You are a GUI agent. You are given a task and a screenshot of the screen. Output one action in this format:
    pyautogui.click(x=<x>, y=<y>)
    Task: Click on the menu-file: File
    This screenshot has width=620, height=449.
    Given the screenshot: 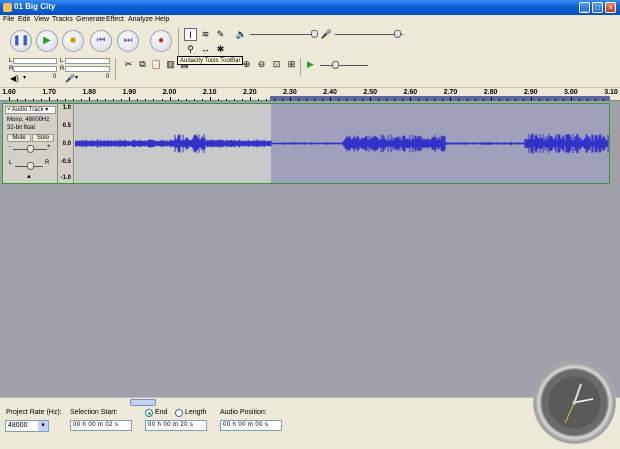 What is the action you would take?
    pyautogui.click(x=8, y=19)
    